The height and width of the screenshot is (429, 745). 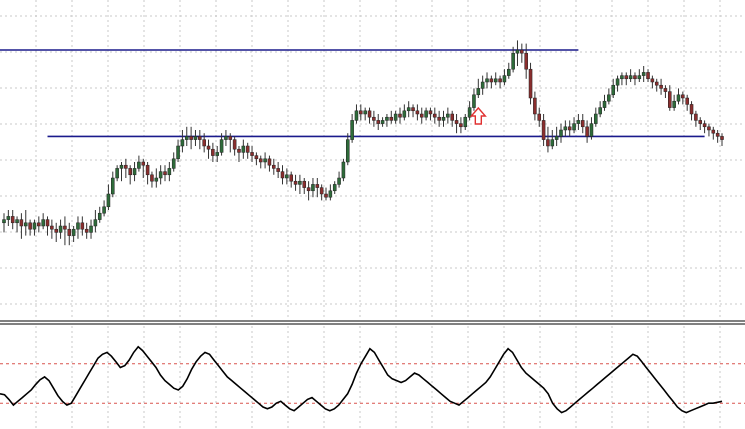 I want to click on marker-layer, so click(x=478, y=115).